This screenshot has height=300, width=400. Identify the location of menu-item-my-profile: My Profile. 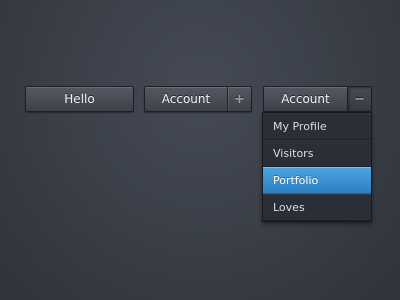
(317, 126).